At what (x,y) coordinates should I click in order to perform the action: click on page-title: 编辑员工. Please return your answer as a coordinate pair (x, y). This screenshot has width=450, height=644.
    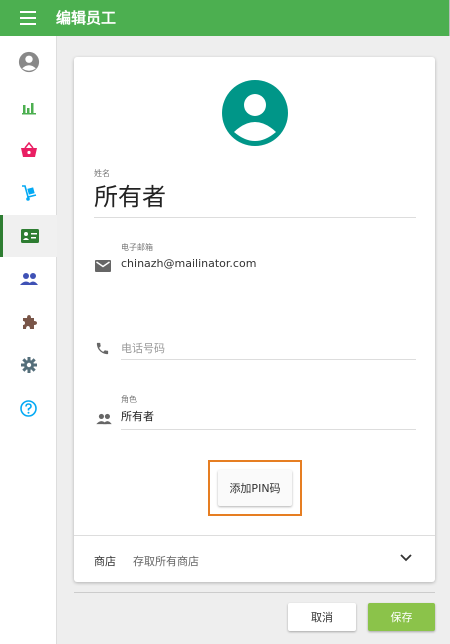
    Looking at the image, I should click on (86, 18).